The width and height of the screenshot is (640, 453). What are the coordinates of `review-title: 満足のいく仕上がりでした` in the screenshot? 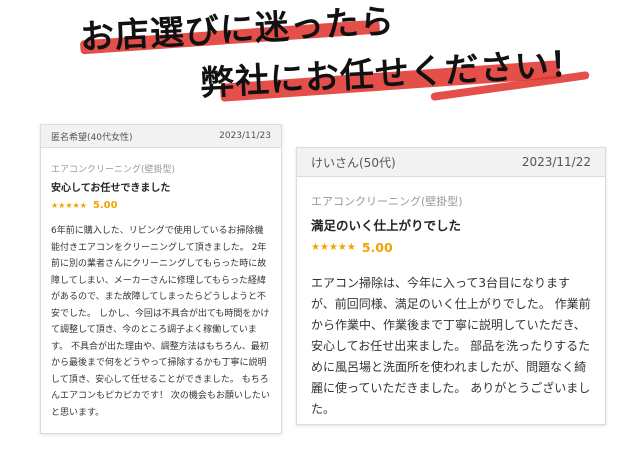 It's located at (386, 225).